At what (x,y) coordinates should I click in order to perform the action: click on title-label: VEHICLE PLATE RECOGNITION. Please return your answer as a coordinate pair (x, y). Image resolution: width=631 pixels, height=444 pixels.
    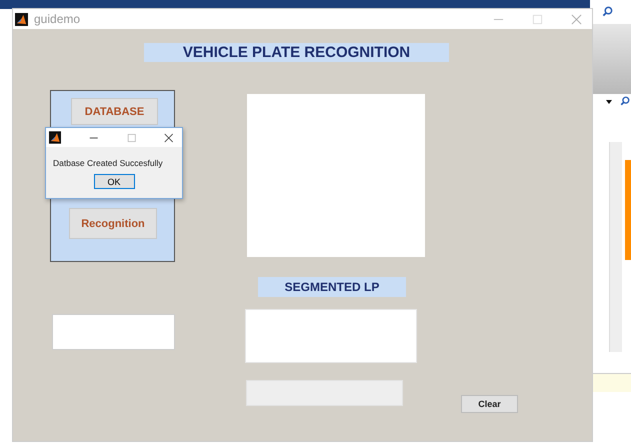
    Looking at the image, I should click on (296, 52).